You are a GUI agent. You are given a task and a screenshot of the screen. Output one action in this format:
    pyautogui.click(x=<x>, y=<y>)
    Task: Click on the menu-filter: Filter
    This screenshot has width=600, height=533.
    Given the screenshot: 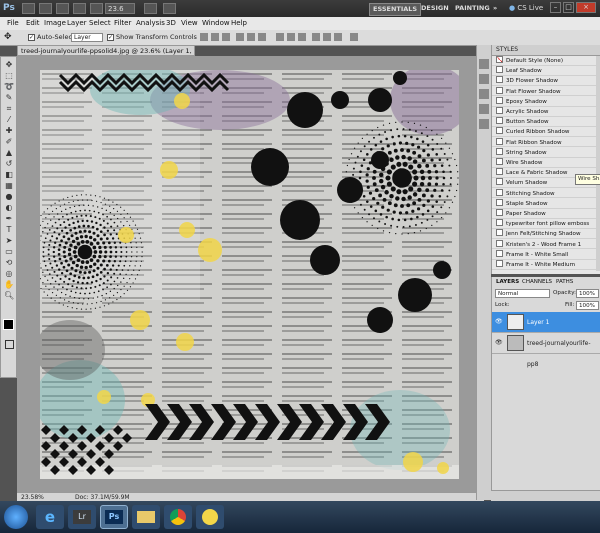 What is the action you would take?
    pyautogui.click(x=122, y=23)
    